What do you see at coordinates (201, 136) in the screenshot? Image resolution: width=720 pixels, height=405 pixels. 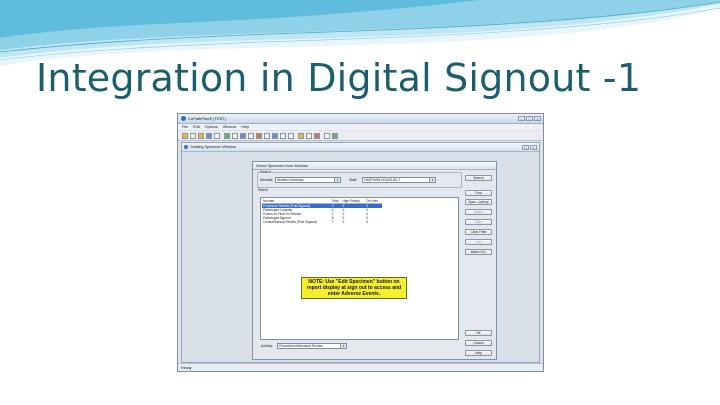 I see `open-folder-icon` at bounding box center [201, 136].